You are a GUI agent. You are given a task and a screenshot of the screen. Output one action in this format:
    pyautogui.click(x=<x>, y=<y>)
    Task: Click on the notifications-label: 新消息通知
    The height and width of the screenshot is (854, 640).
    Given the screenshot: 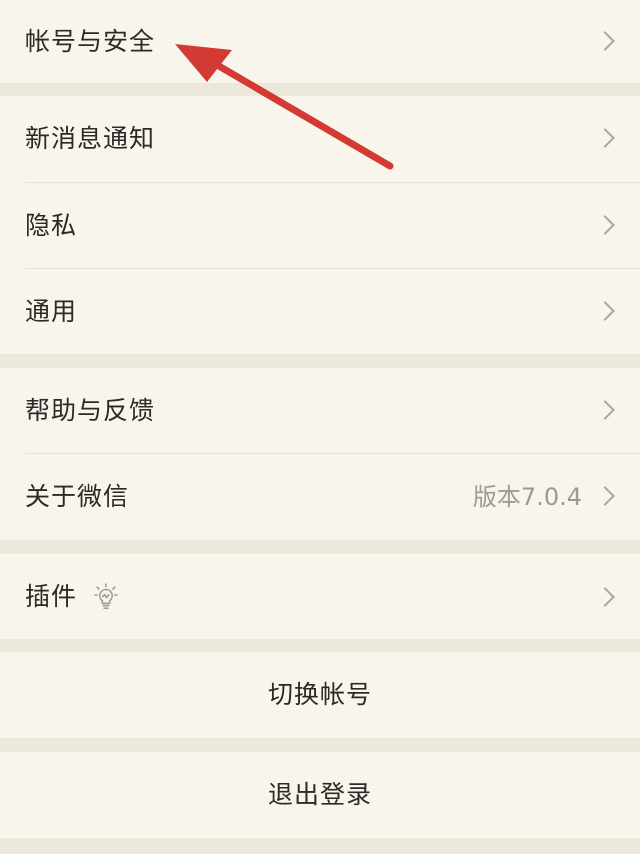 What is the action you would take?
    pyautogui.click(x=90, y=138)
    